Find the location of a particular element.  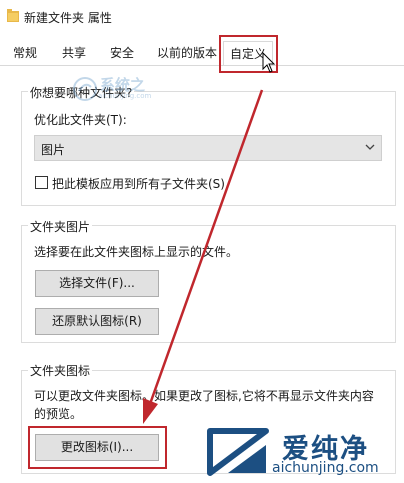

tab-previous-versions: 以前的版本 is located at coordinates (187, 52).